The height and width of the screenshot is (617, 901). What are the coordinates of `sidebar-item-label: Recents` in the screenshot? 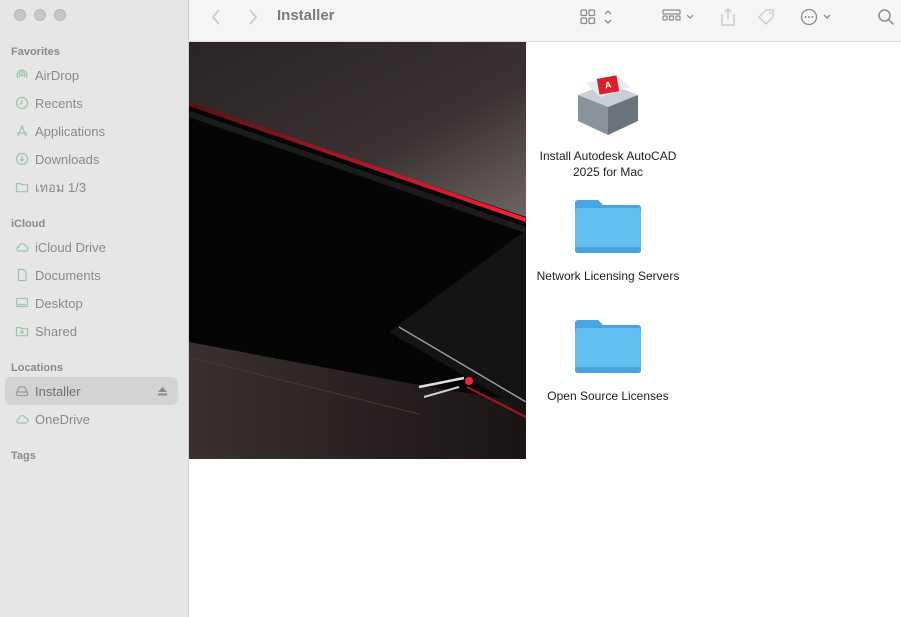 It's located at (59, 103).